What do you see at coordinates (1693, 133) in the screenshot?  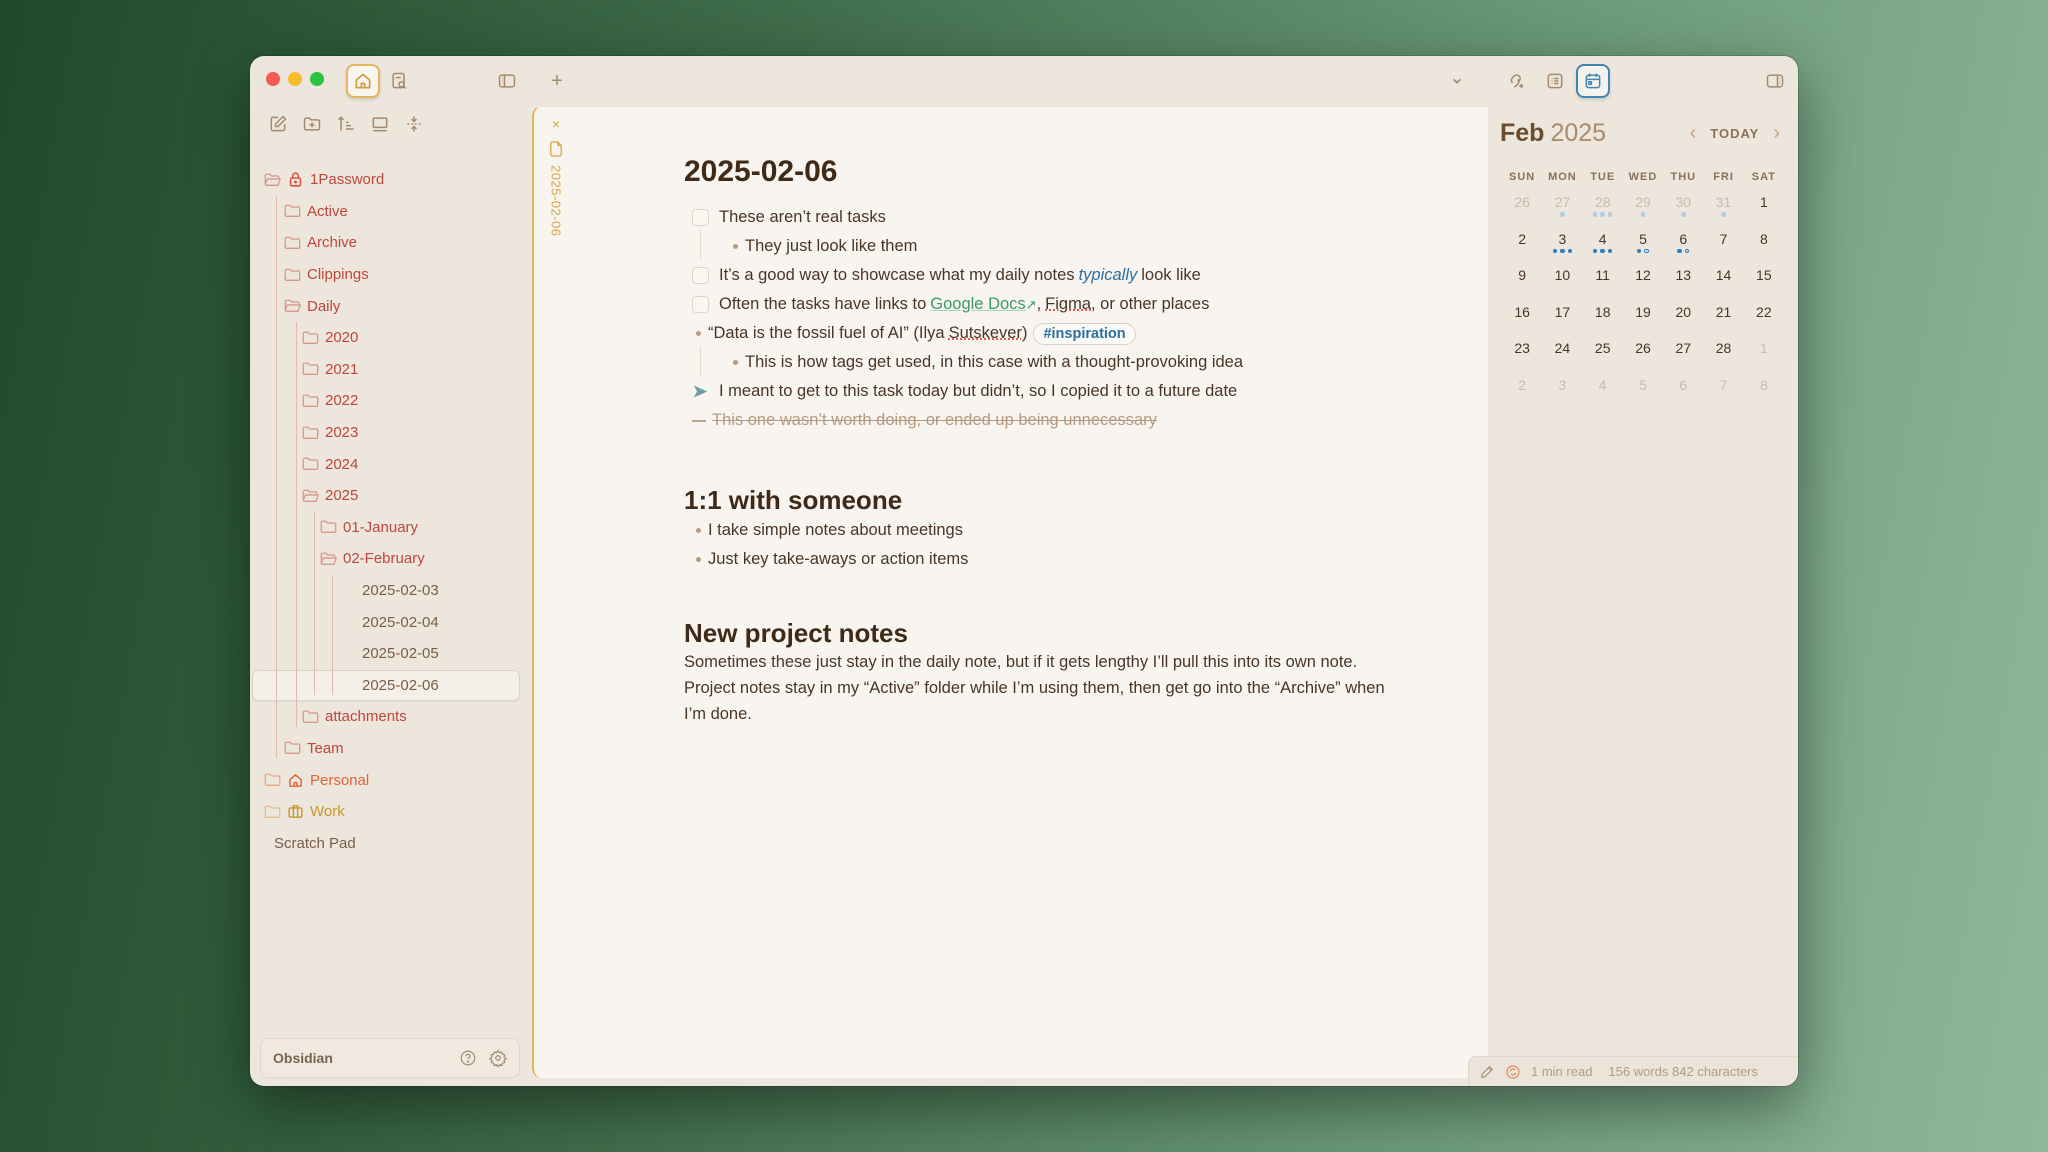 I see `chevron-left-icon: ‹` at bounding box center [1693, 133].